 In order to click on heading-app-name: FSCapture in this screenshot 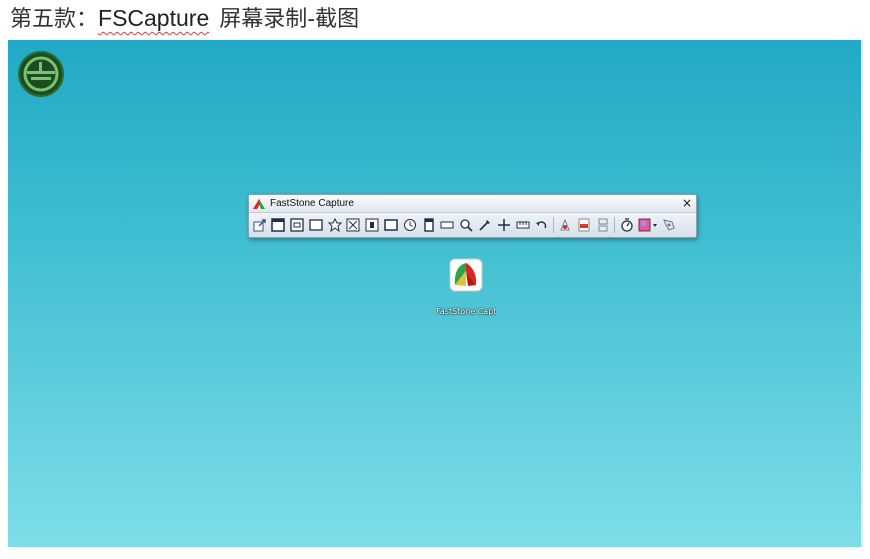, I will do `click(154, 18)`.